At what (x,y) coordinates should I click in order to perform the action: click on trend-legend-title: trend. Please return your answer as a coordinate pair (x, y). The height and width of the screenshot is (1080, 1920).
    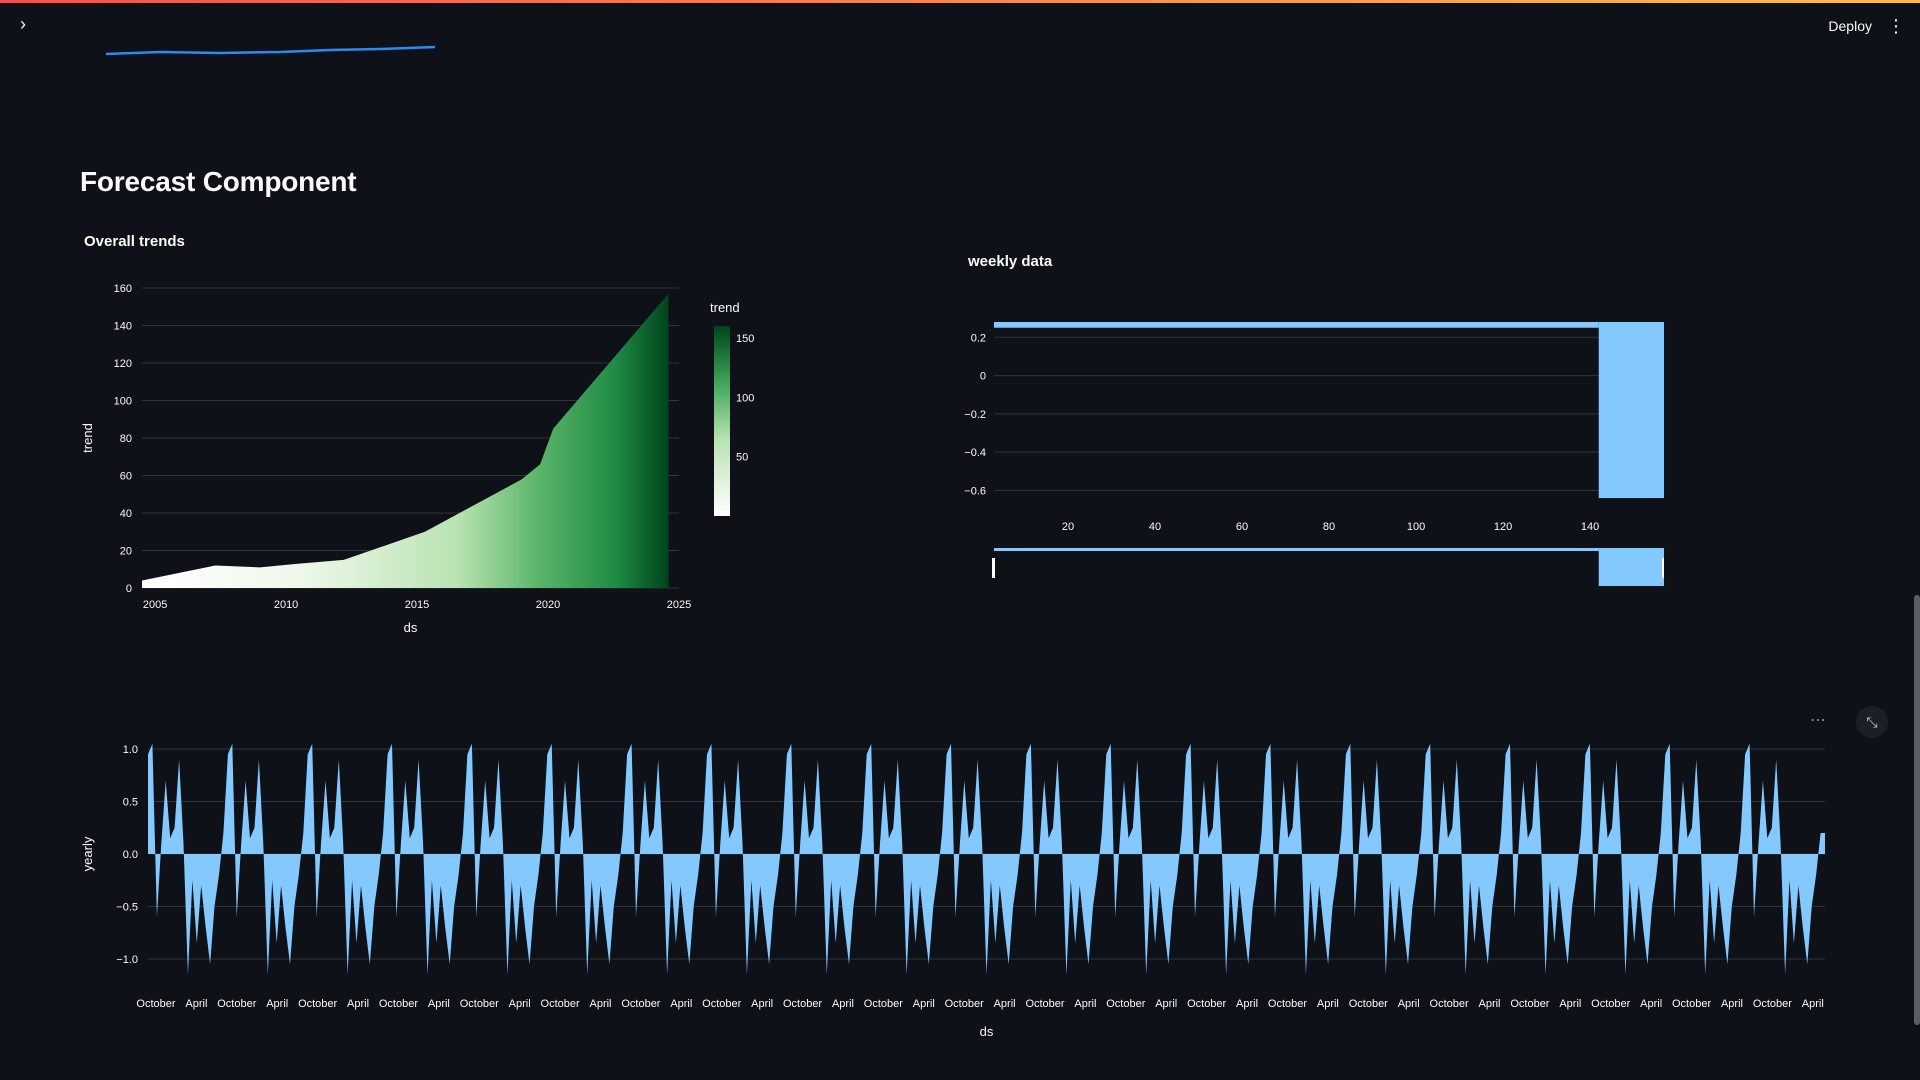
    Looking at the image, I should click on (725, 307).